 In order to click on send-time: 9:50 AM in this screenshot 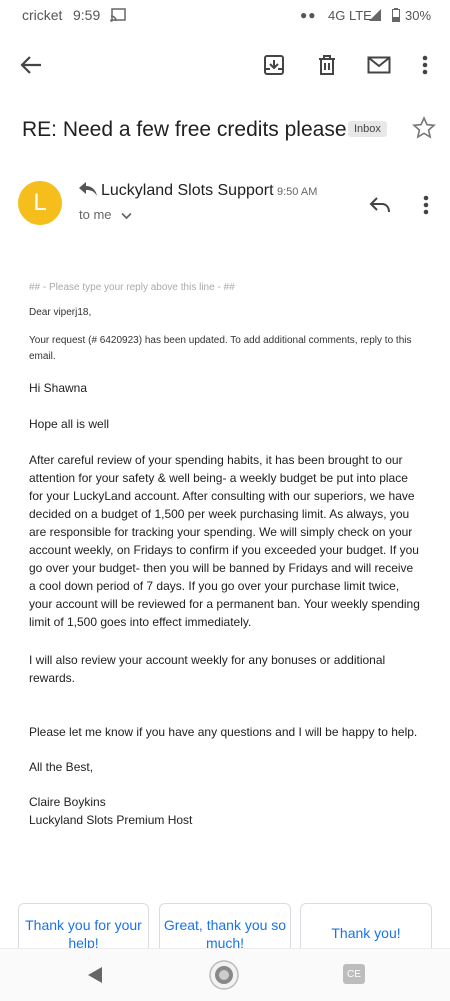, I will do `click(297, 192)`.